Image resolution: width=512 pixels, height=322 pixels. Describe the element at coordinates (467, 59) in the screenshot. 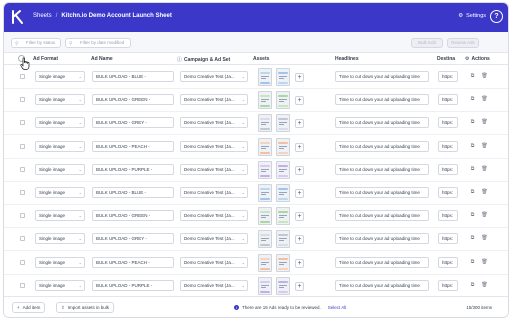

I see `settings-small-icon: ⚙` at that location.